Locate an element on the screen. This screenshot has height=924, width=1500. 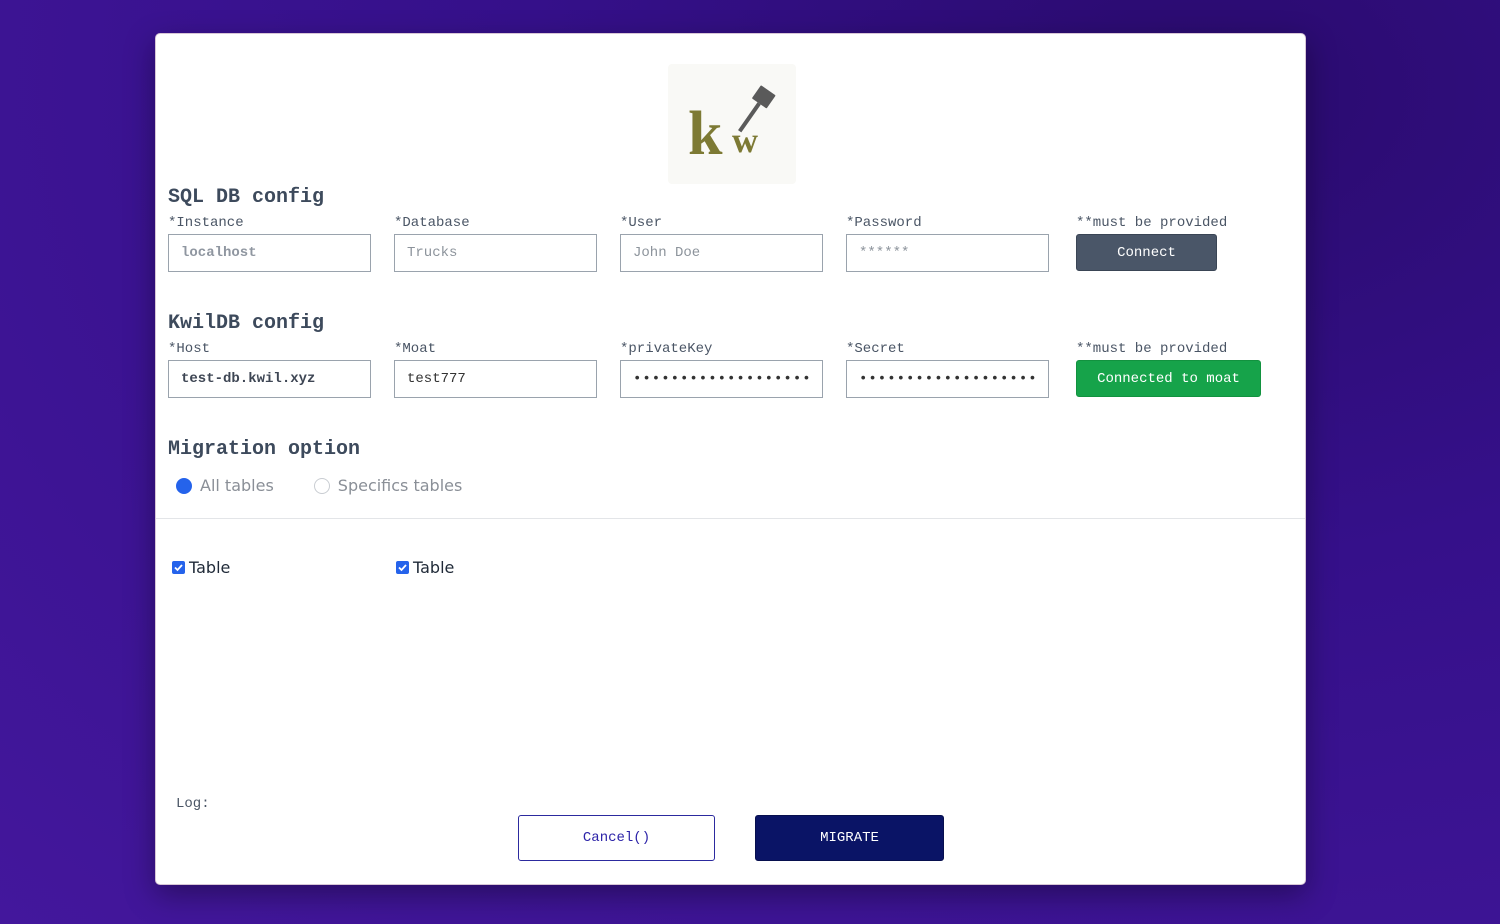
kwil-required-note: **must be provided is located at coordinates (1152, 349).